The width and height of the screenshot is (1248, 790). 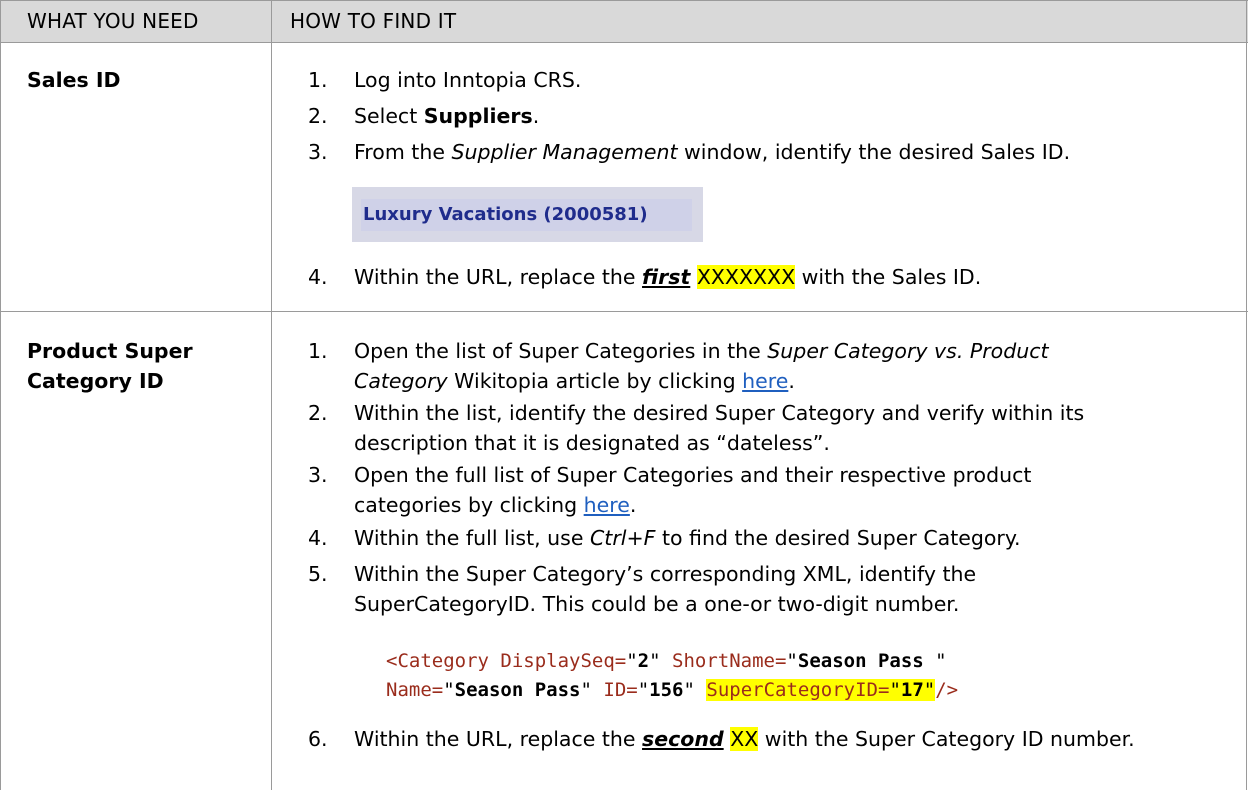 What do you see at coordinates (318, 574) in the screenshot?
I see `step-number: 5.` at bounding box center [318, 574].